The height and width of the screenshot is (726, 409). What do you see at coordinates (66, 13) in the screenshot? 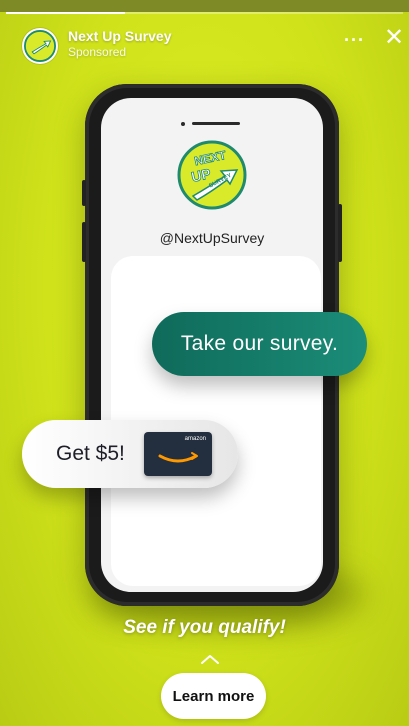
I see `story-progress-fill` at bounding box center [66, 13].